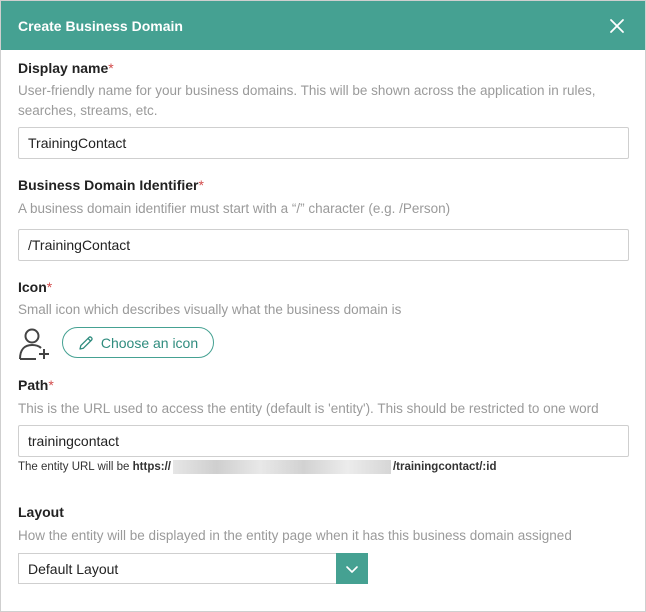 This screenshot has width=646, height=612. I want to click on close-icon, so click(617, 25).